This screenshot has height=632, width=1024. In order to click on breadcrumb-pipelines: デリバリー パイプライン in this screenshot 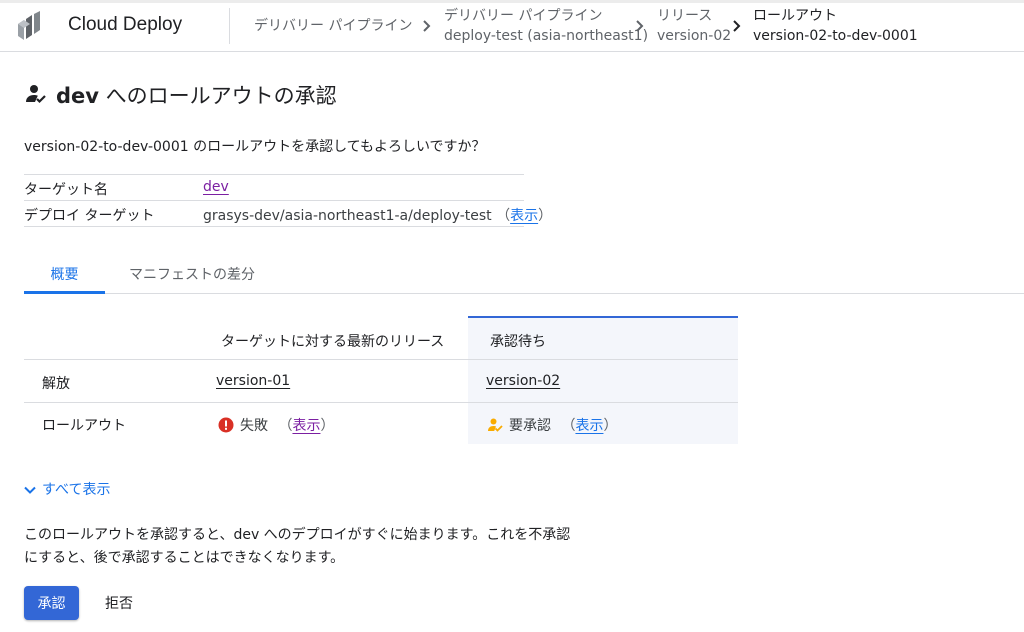, I will do `click(333, 26)`.